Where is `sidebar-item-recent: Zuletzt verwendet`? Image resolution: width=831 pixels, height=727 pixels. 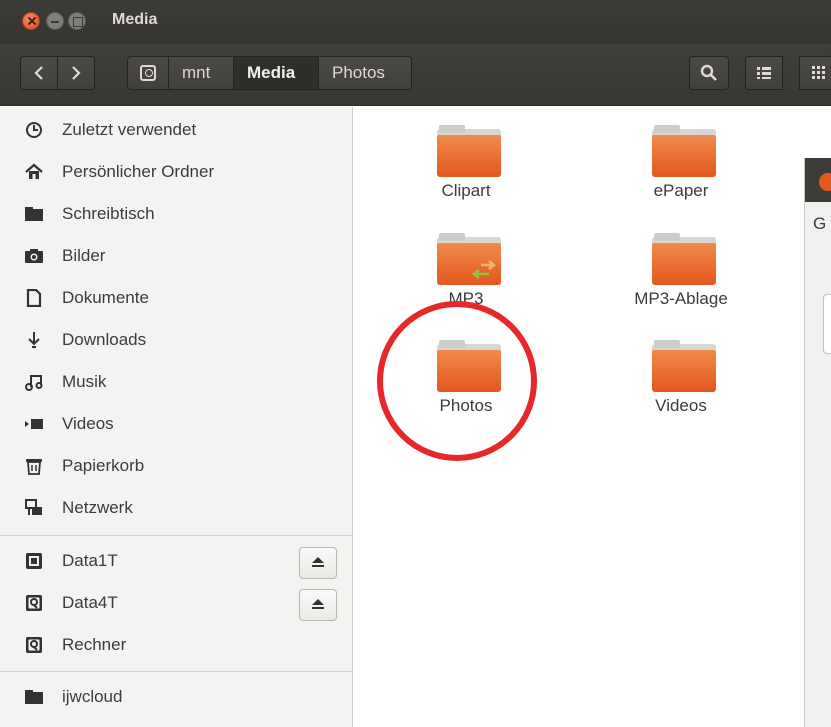
sidebar-item-recent: Zuletzt verwendet is located at coordinates (176, 130).